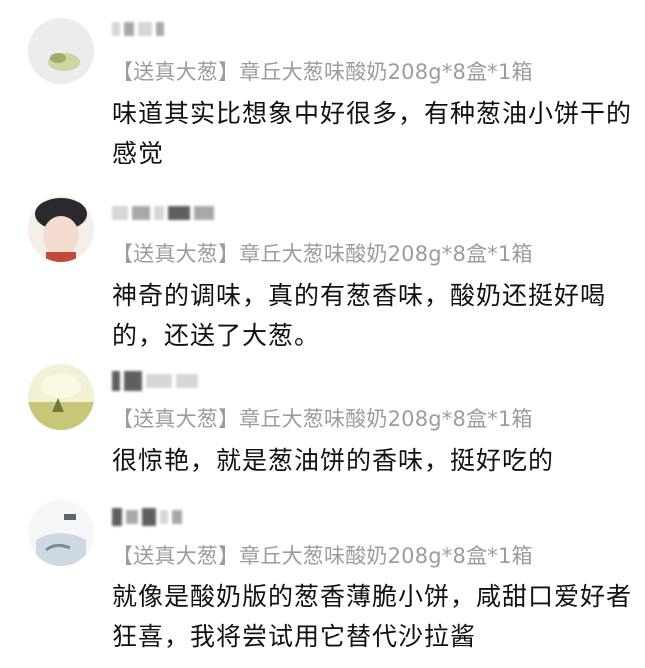  Describe the element at coordinates (359, 315) in the screenshot. I see `review-text: 神奇的调味，真的有葱香味，酸奶还挺好喝的，还送了大葱。` at that location.